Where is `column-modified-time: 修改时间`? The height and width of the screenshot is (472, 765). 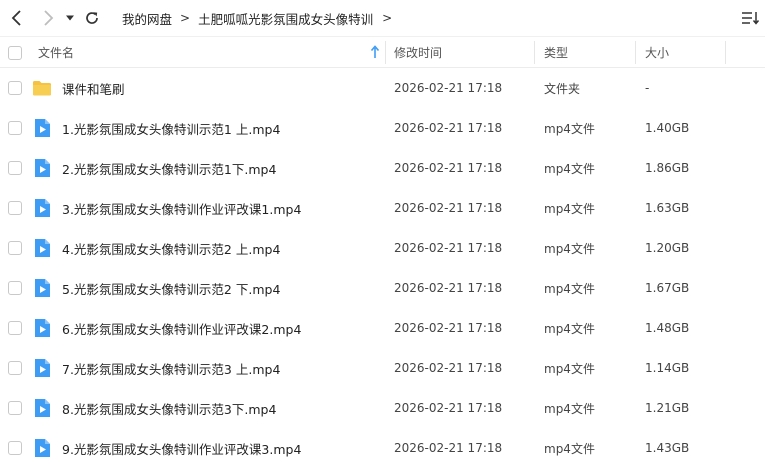
column-modified-time: 修改时间 is located at coordinates (418, 52).